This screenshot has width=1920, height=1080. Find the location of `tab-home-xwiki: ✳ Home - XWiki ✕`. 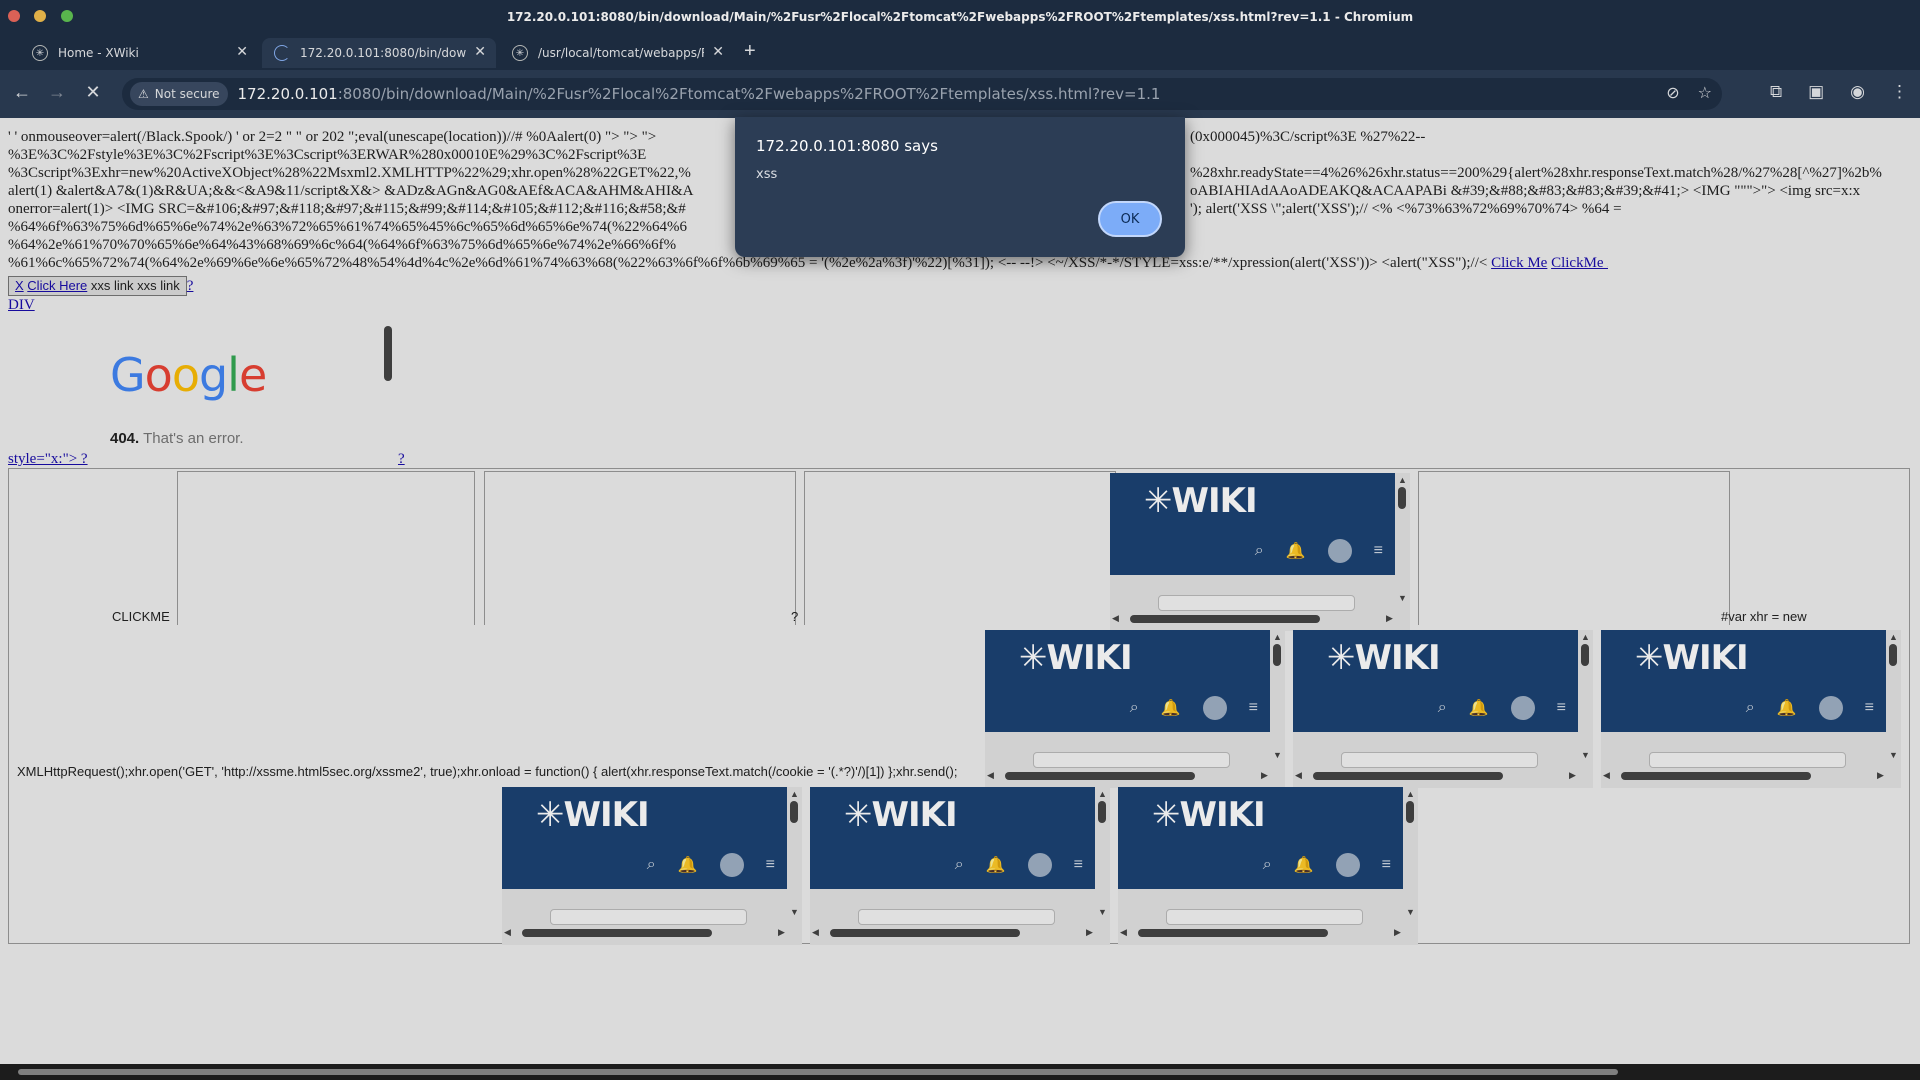

tab-home-xwiki: ✳ Home - XWiki ✕ is located at coordinates (139, 53).